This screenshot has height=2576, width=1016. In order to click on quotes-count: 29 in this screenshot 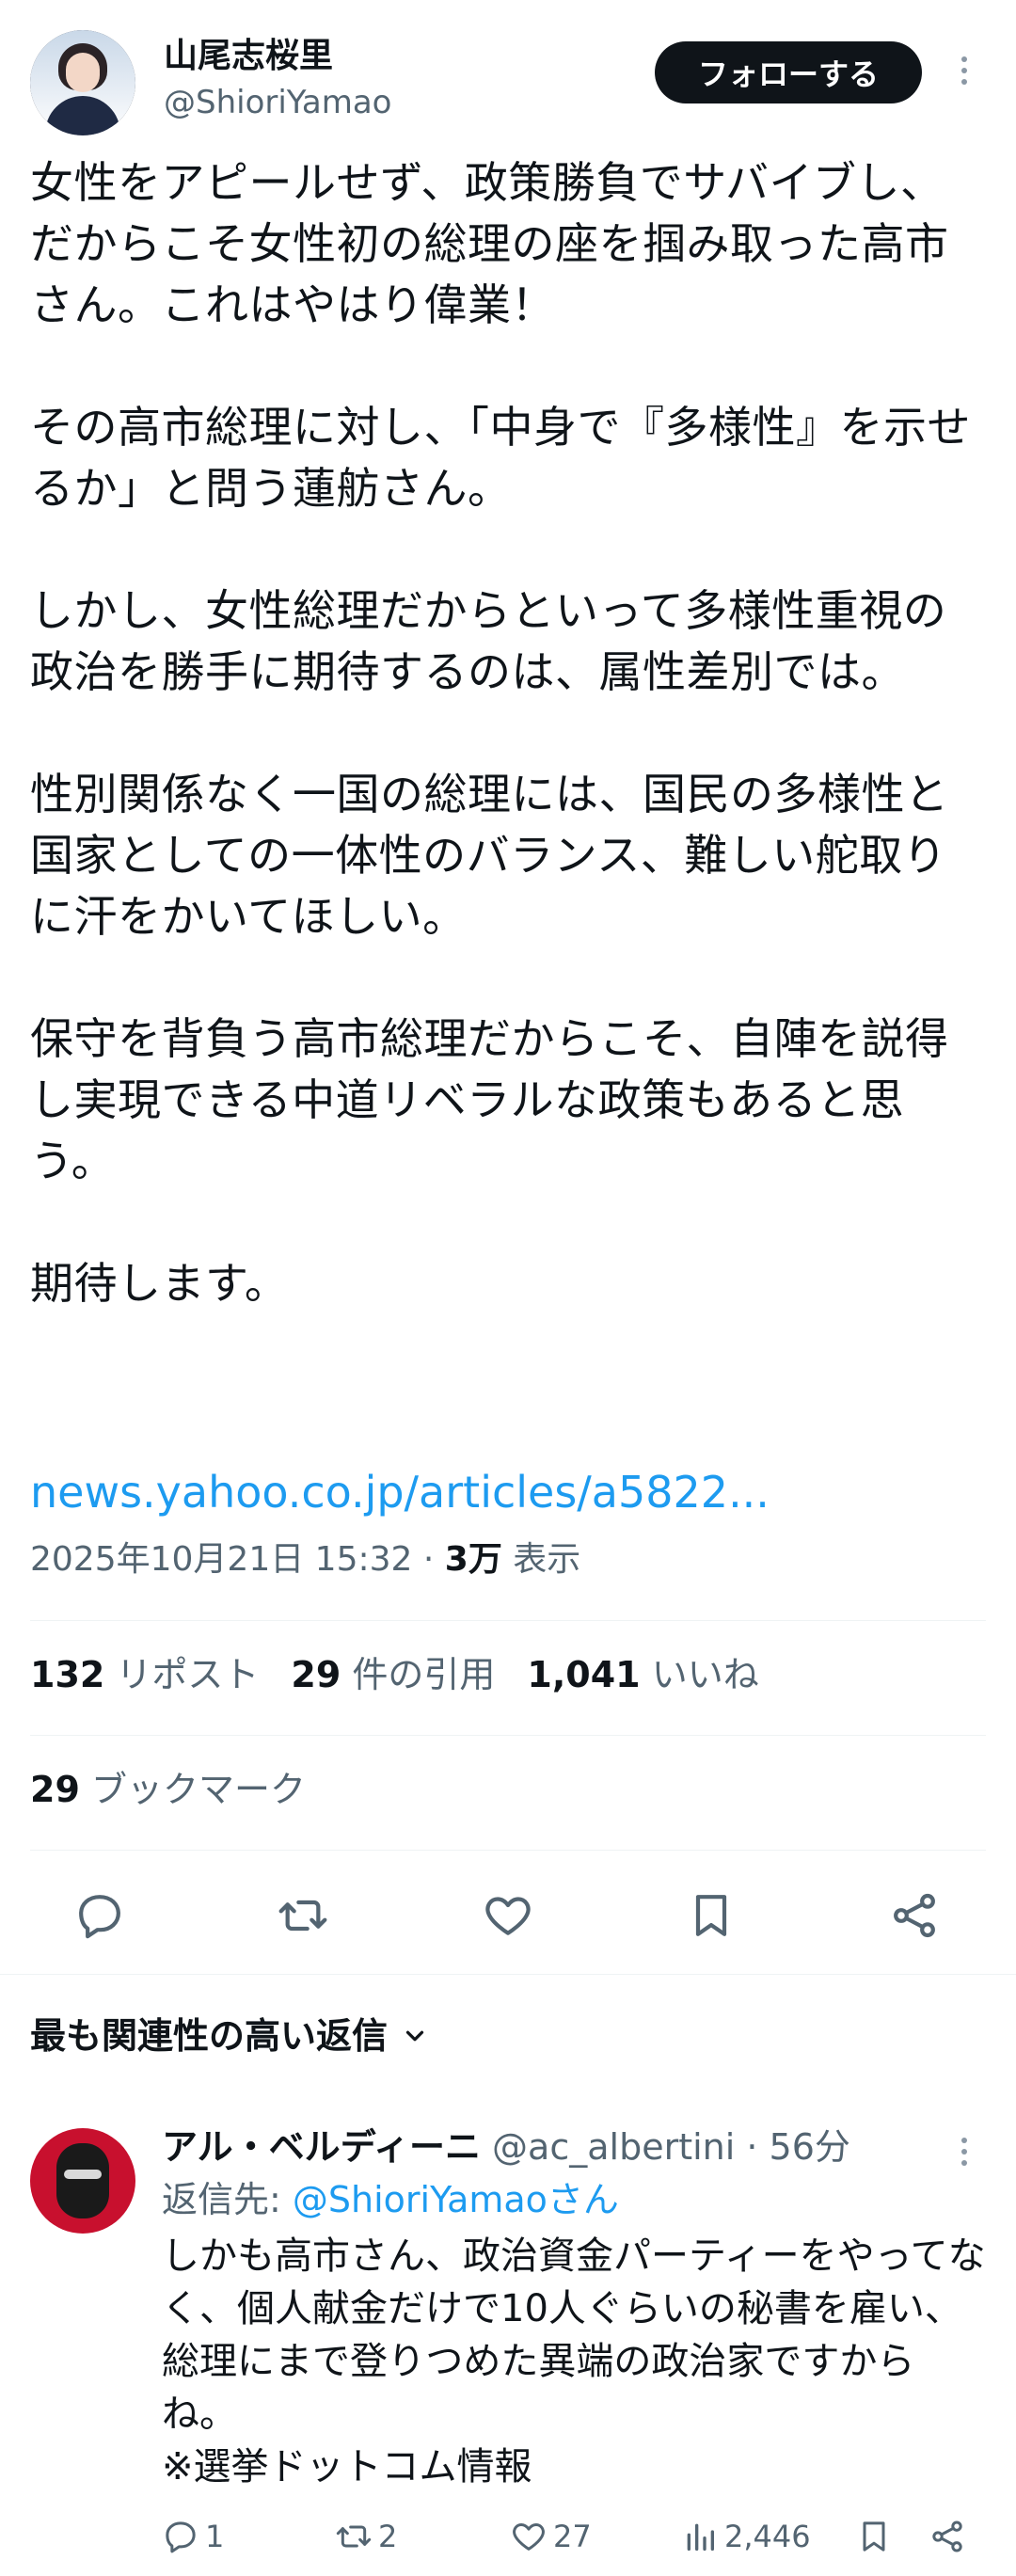, I will do `click(316, 1675)`.